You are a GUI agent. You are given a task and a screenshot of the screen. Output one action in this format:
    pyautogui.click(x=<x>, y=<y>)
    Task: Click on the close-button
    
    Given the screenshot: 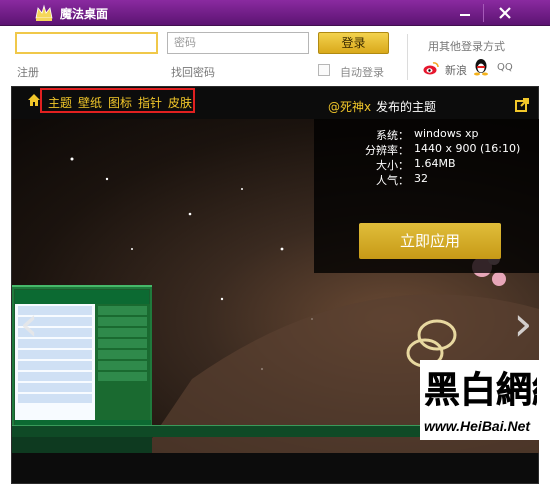 What is the action you would take?
    pyautogui.click(x=505, y=13)
    